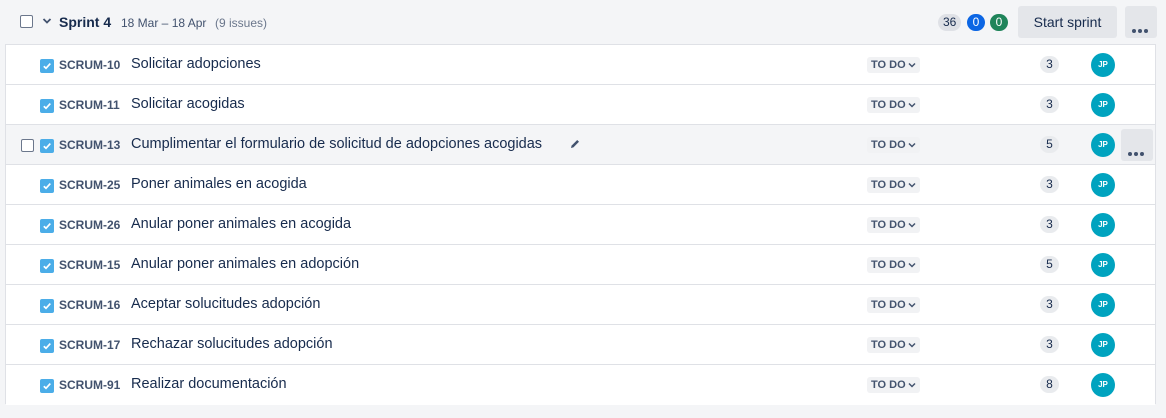 The image size is (1166, 418). I want to click on start-sprint-button: Start sprint, so click(1067, 22).